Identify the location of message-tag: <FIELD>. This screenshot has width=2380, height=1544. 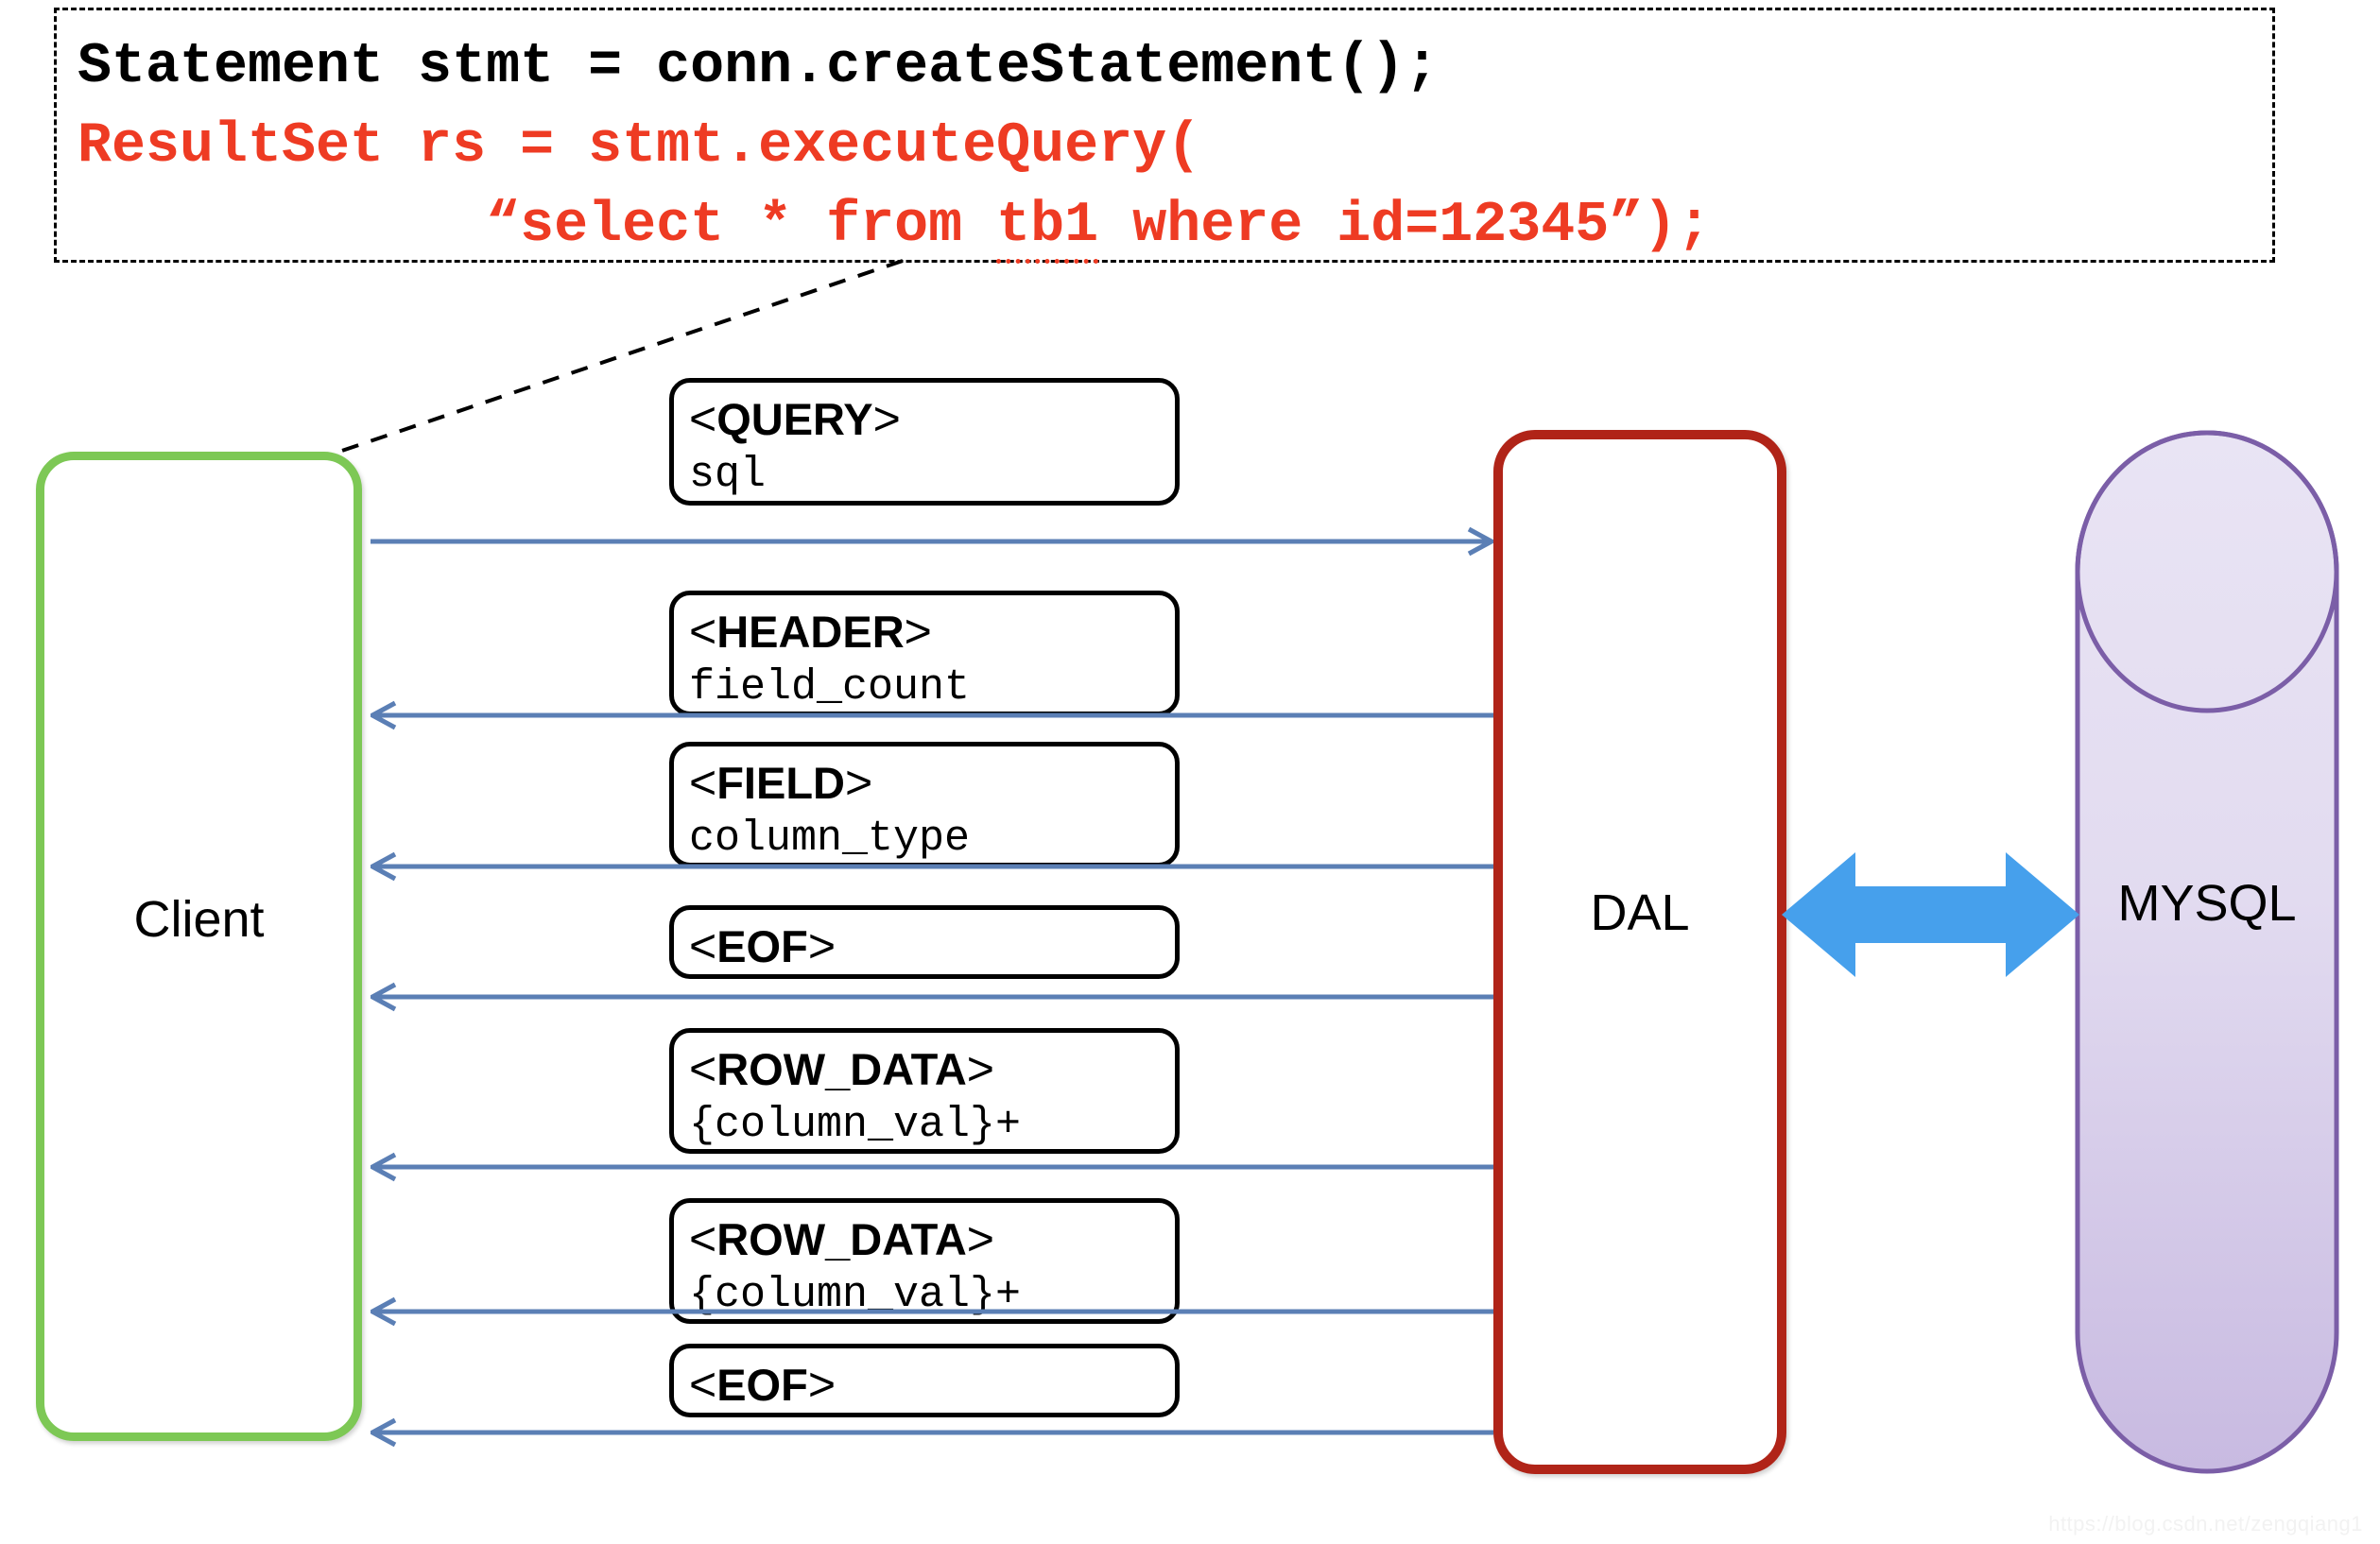
(932, 783).